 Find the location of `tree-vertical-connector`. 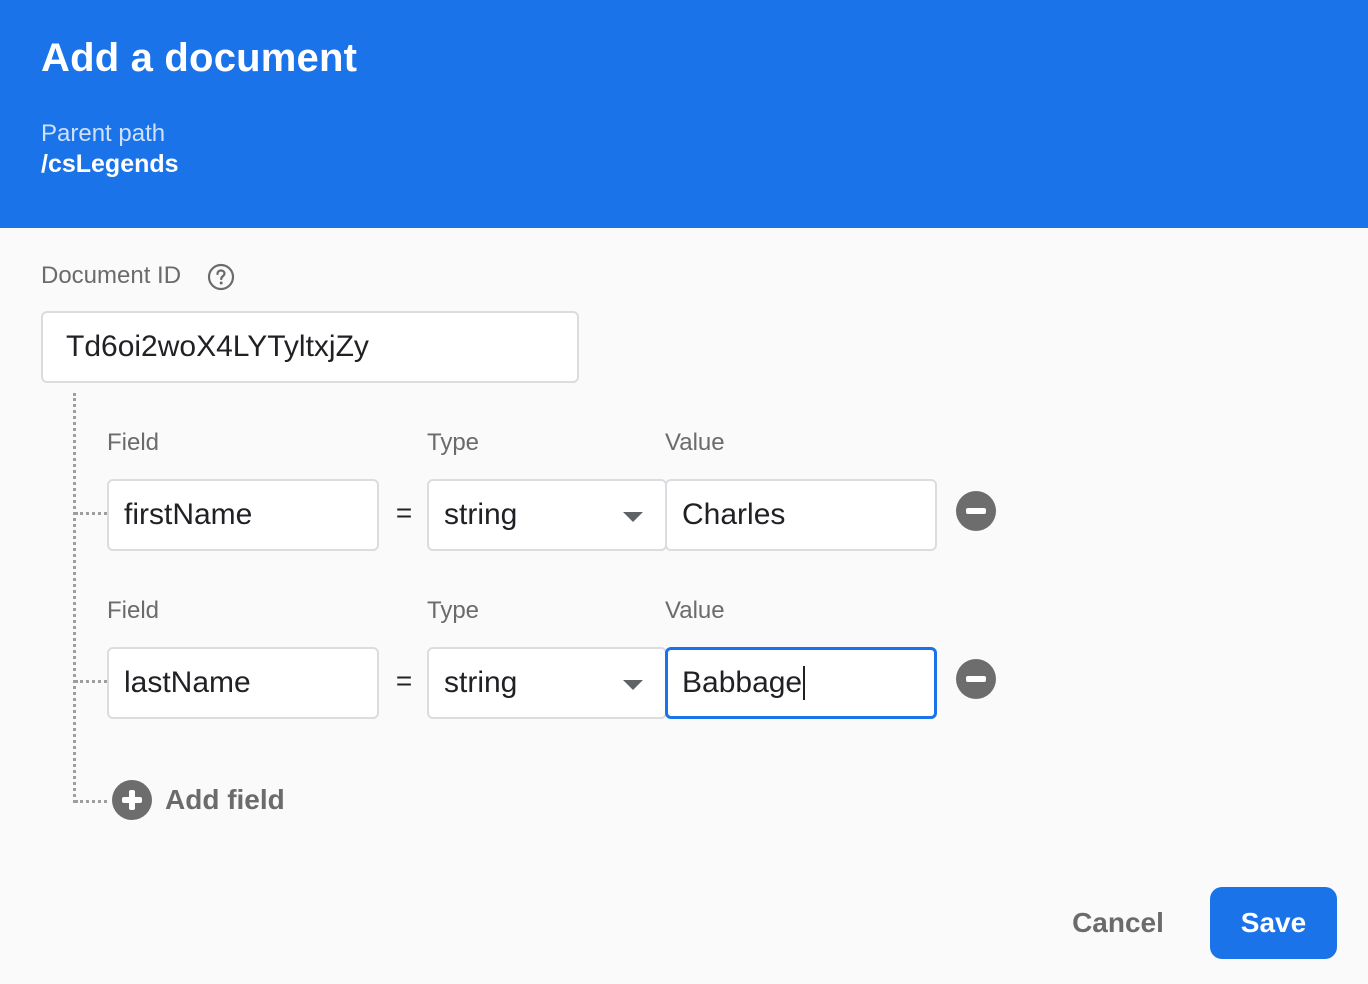

tree-vertical-connector is located at coordinates (74, 598).